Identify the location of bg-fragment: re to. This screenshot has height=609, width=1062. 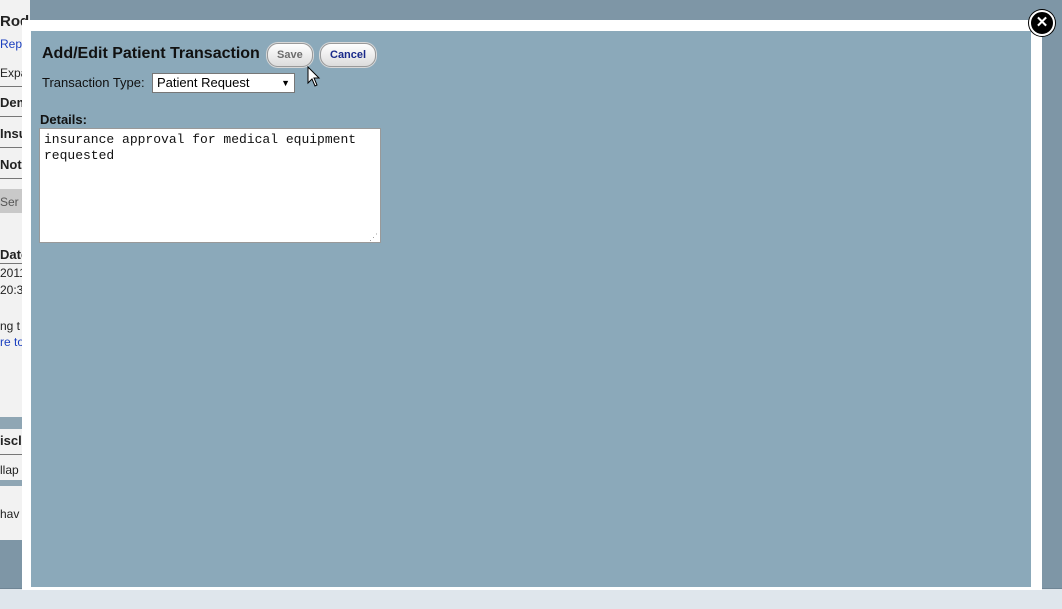
(12, 342).